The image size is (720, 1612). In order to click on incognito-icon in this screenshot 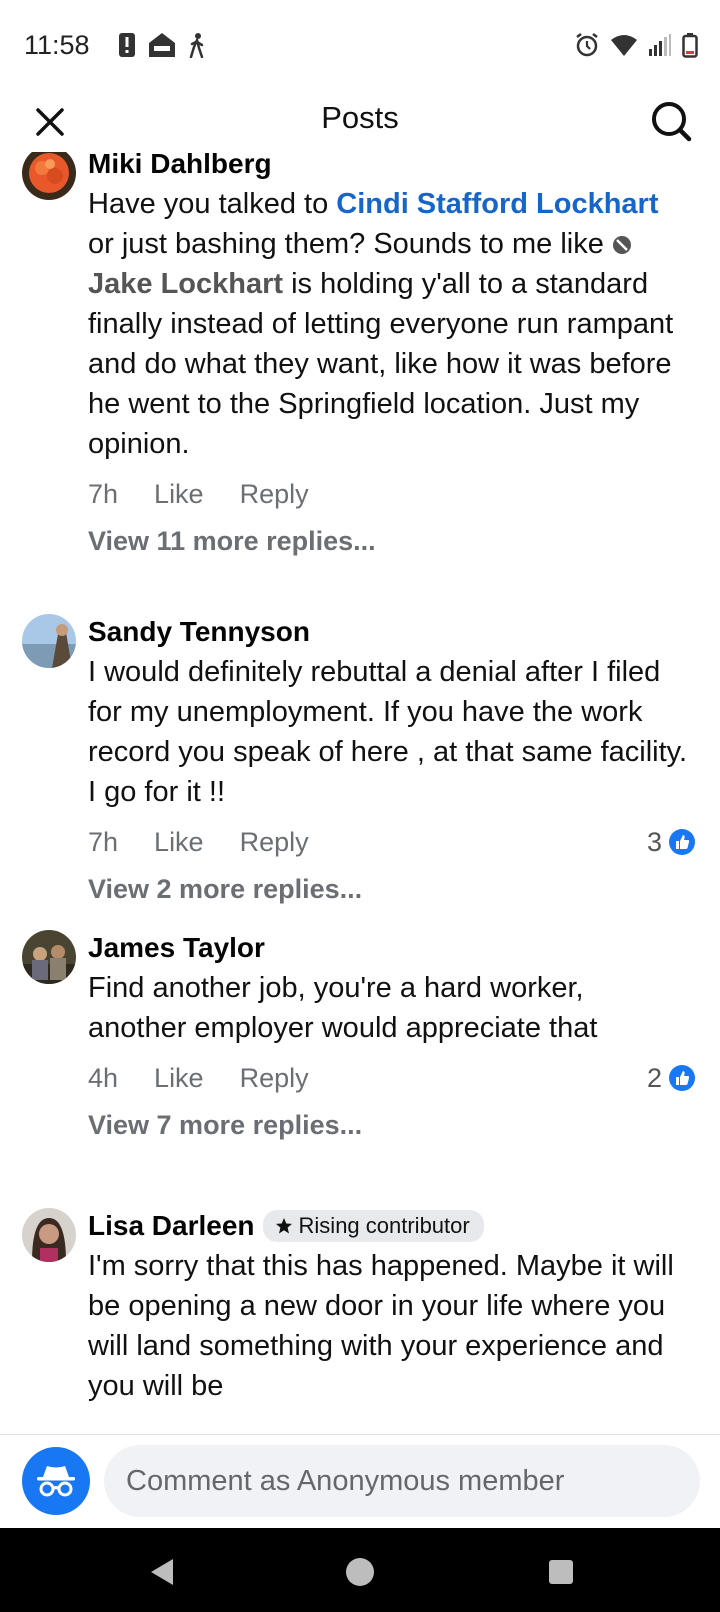, I will do `click(56, 1481)`.